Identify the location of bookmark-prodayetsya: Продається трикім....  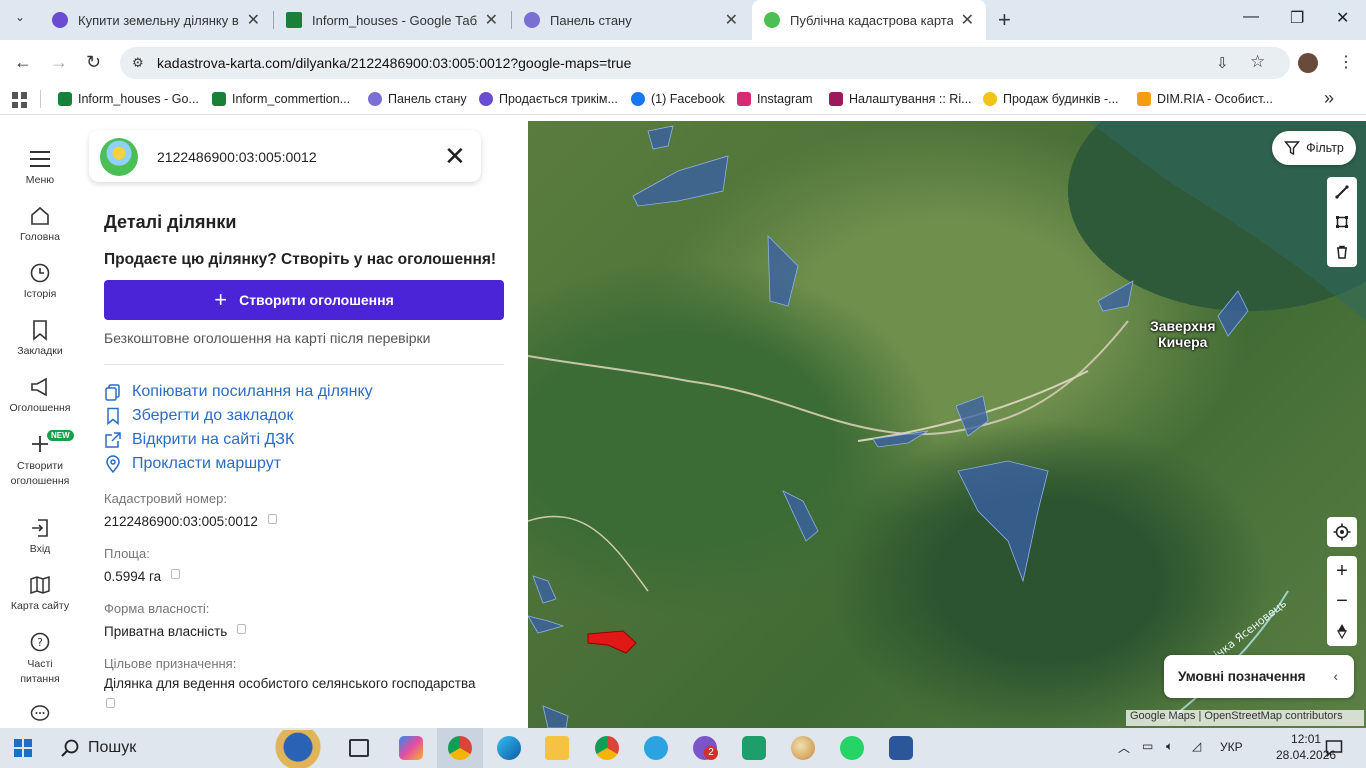
(548, 99).